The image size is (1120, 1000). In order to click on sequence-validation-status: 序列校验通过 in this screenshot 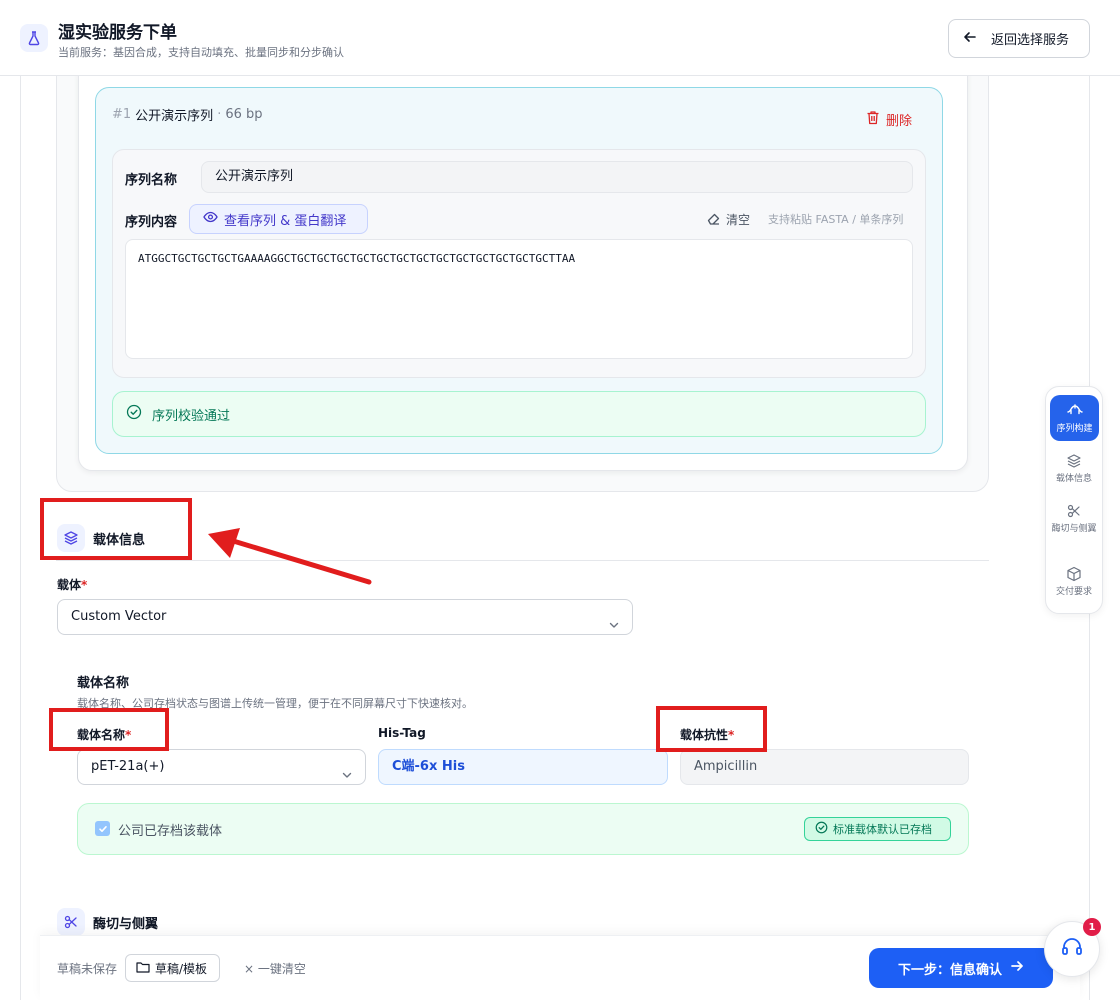, I will do `click(519, 414)`.